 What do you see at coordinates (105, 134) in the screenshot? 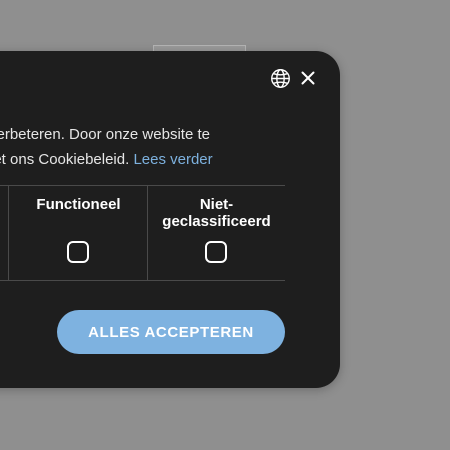
I see `description-line-1: verbeteren. Door onze website te` at bounding box center [105, 134].